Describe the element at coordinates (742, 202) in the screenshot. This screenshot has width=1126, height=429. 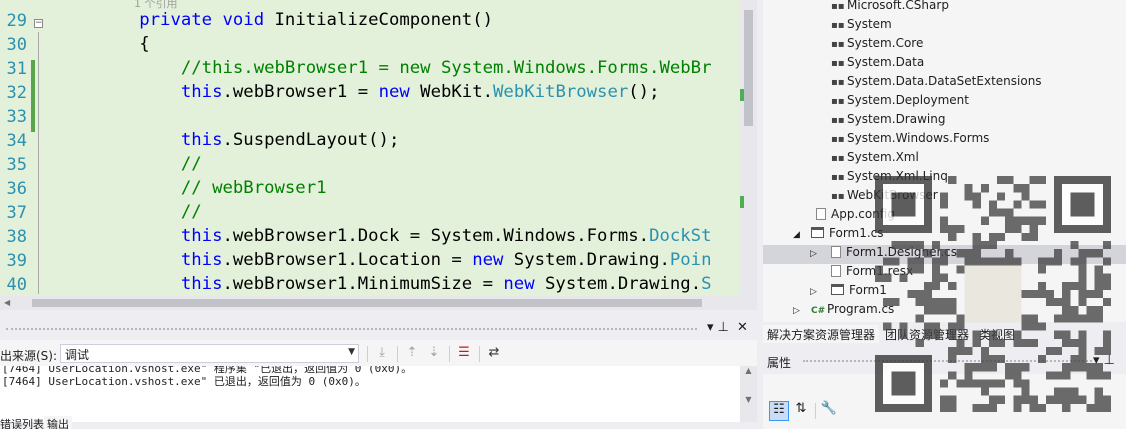
I see `change-mark` at that location.